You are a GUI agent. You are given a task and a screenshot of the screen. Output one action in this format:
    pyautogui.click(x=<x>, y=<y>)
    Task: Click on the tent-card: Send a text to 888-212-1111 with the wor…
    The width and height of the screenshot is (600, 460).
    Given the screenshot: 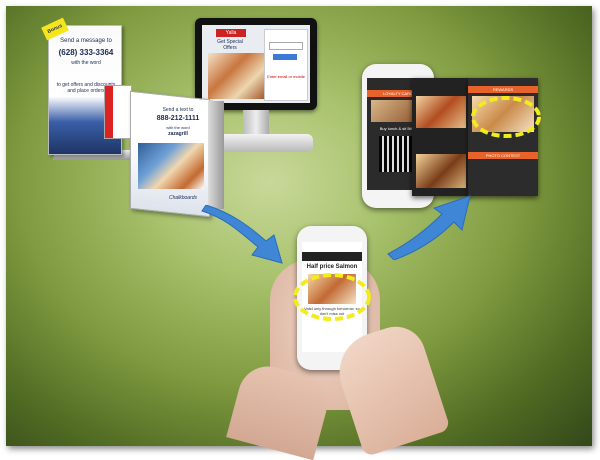 What is the action you would take?
    pyautogui.click(x=177, y=154)
    